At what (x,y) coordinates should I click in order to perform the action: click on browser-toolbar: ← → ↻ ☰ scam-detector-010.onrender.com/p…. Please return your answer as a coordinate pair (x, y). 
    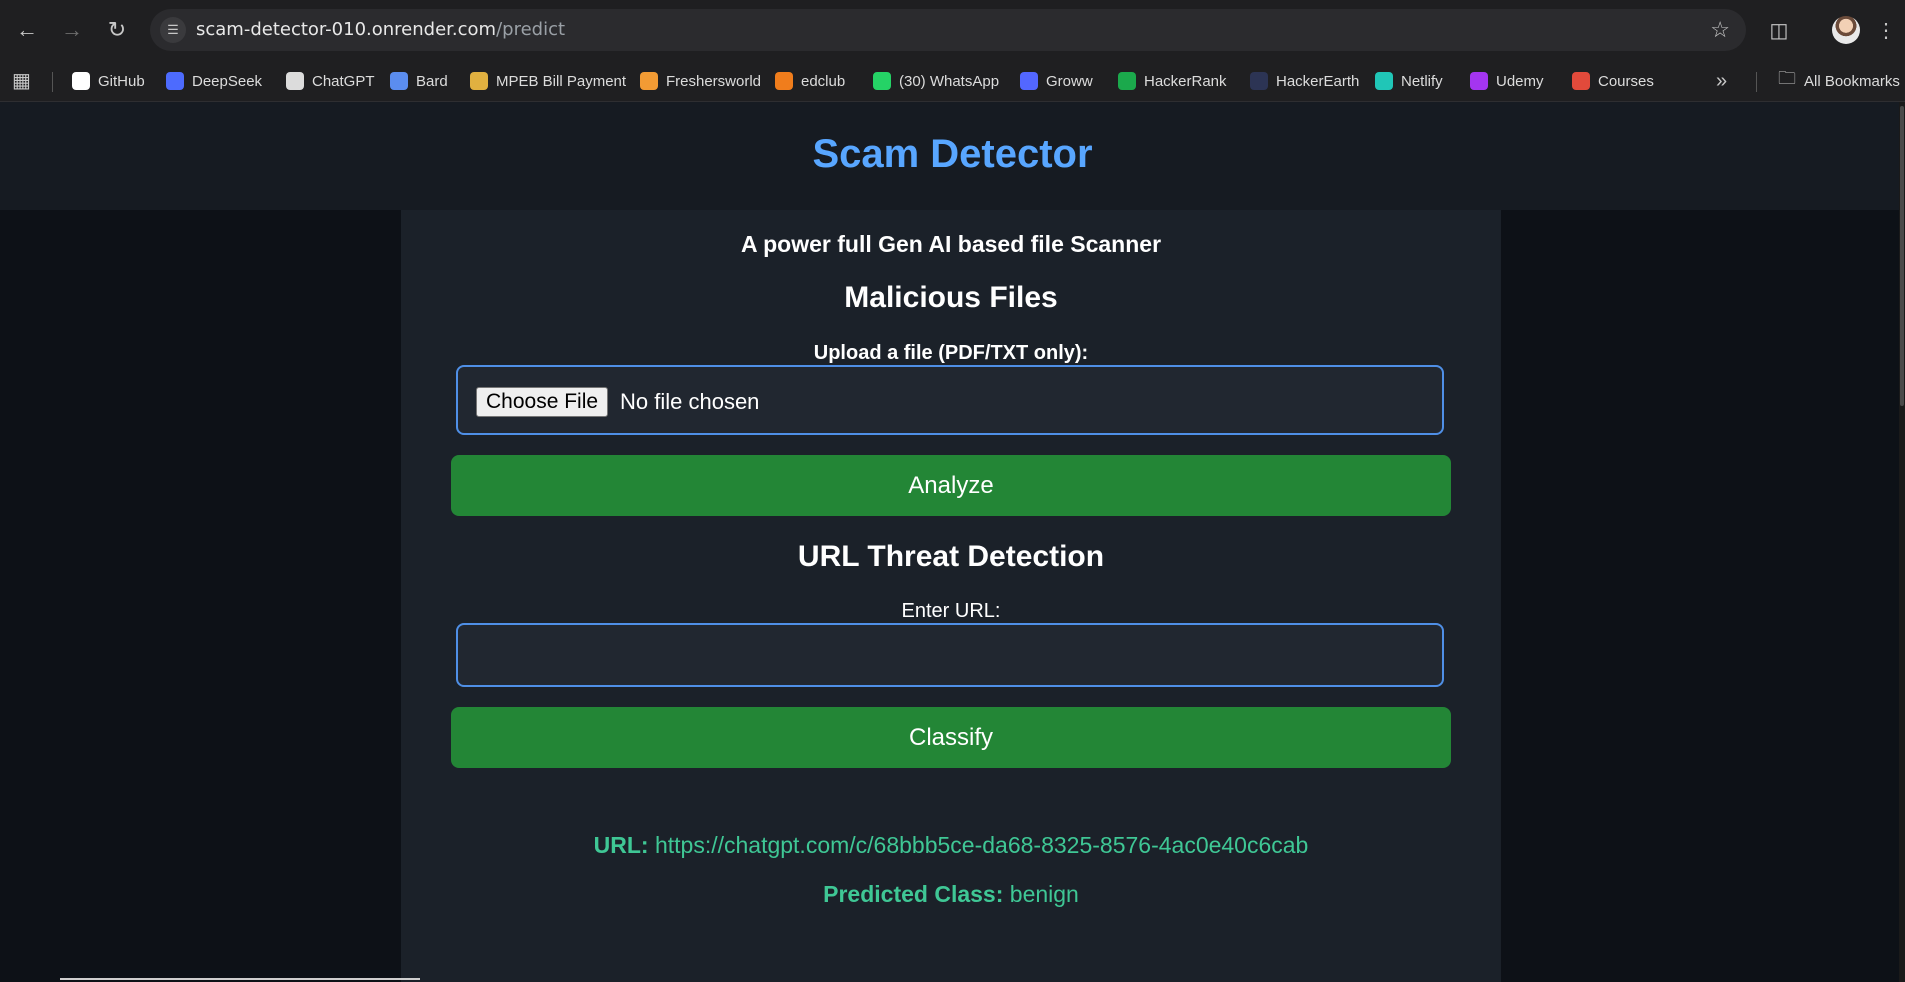
    Looking at the image, I should click on (952, 30).